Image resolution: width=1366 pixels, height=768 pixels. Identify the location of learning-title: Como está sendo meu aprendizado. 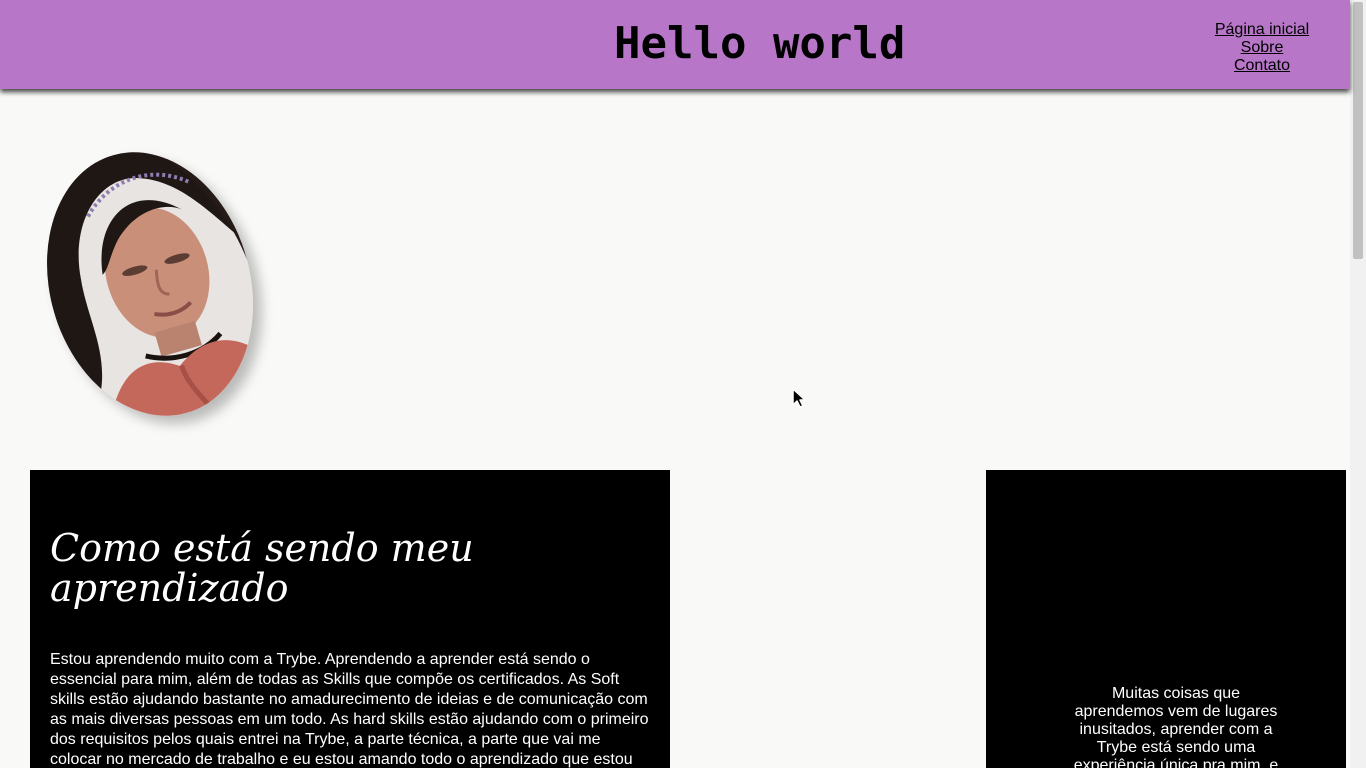
(262, 568).